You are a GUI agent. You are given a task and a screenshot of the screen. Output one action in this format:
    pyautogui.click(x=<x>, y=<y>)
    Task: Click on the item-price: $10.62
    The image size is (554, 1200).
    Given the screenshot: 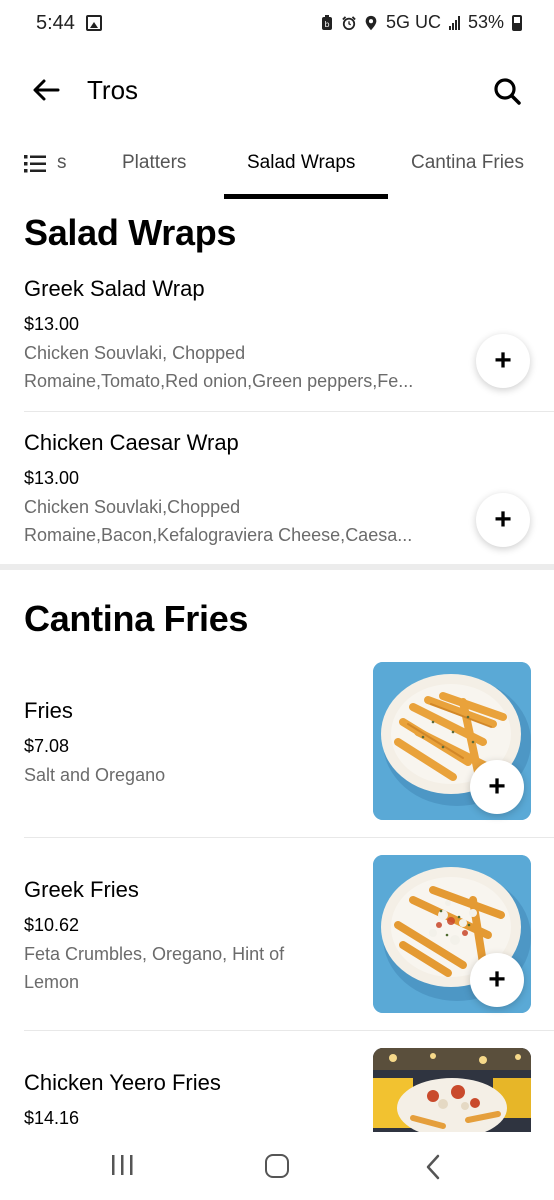 What is the action you would take?
    pyautogui.click(x=52, y=925)
    